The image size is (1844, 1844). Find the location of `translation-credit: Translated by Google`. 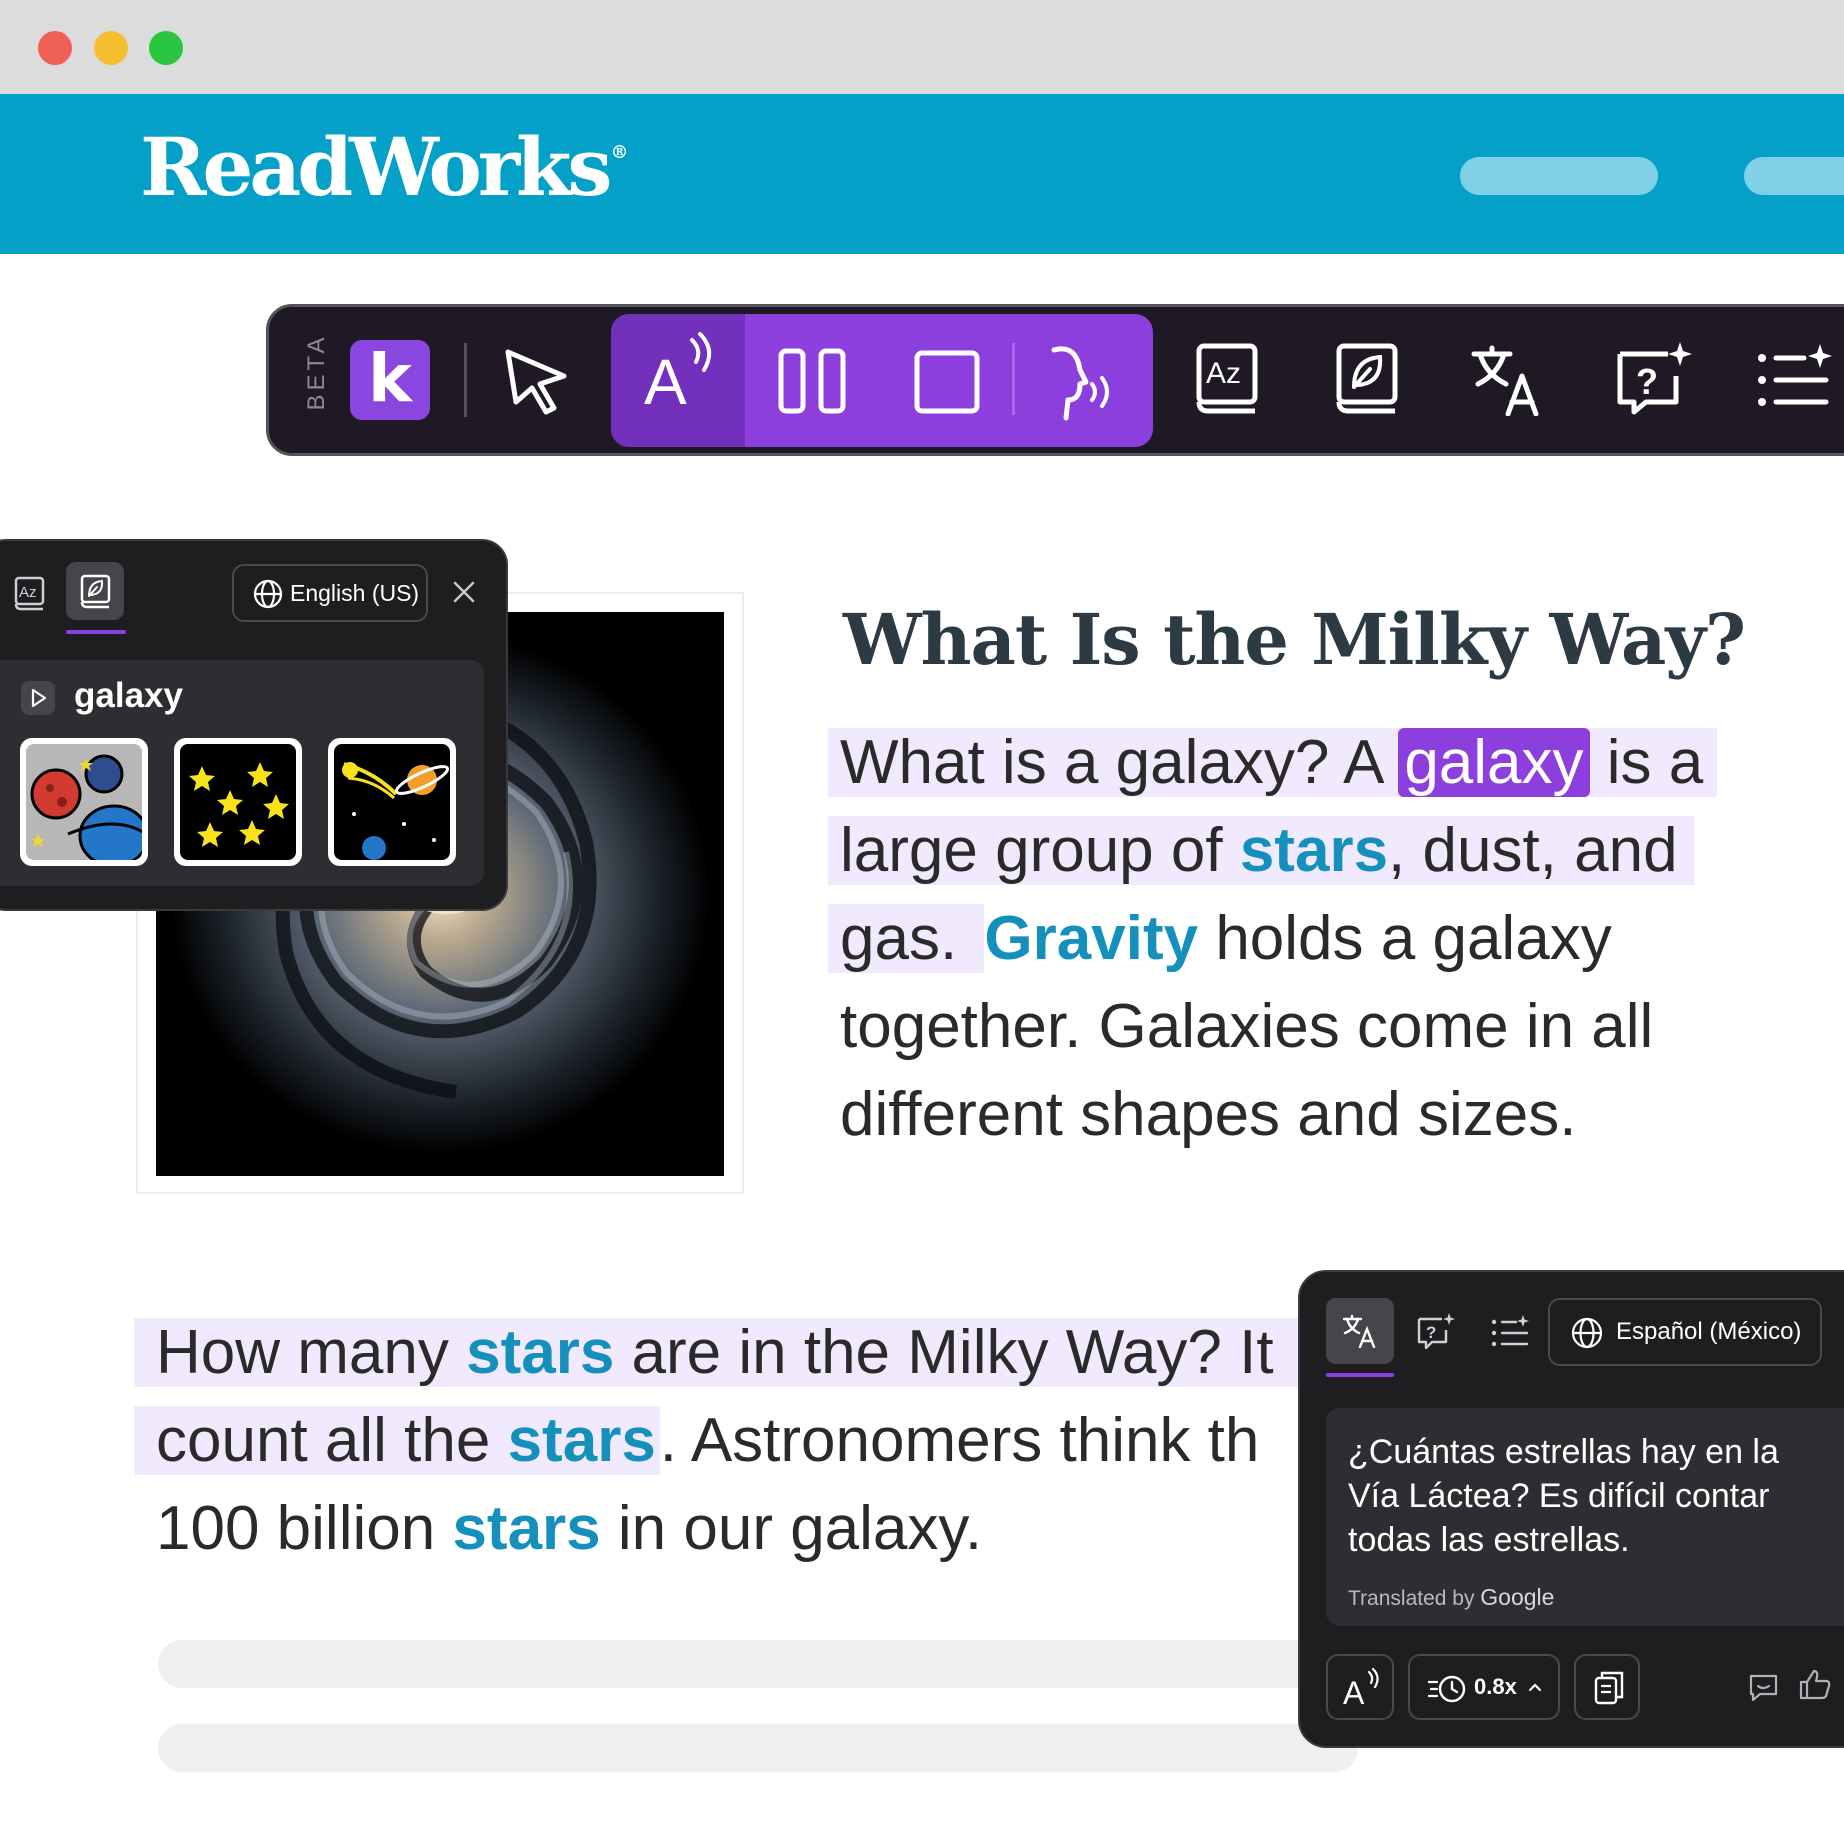

translation-credit: Translated by Google is located at coordinates (1451, 1597).